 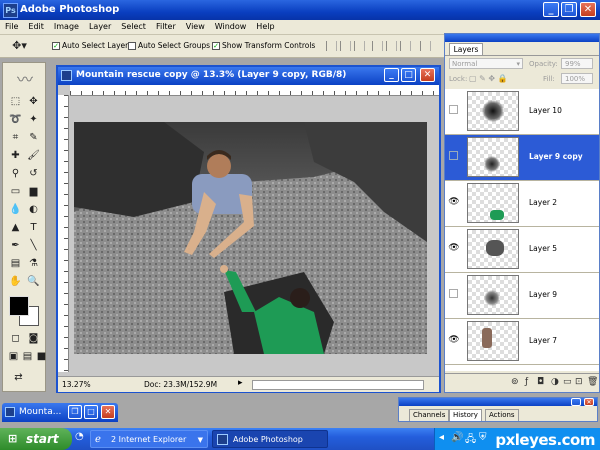 What do you see at coordinates (33, 245) in the screenshot?
I see `shape-tool-icon: ╲` at bounding box center [33, 245].